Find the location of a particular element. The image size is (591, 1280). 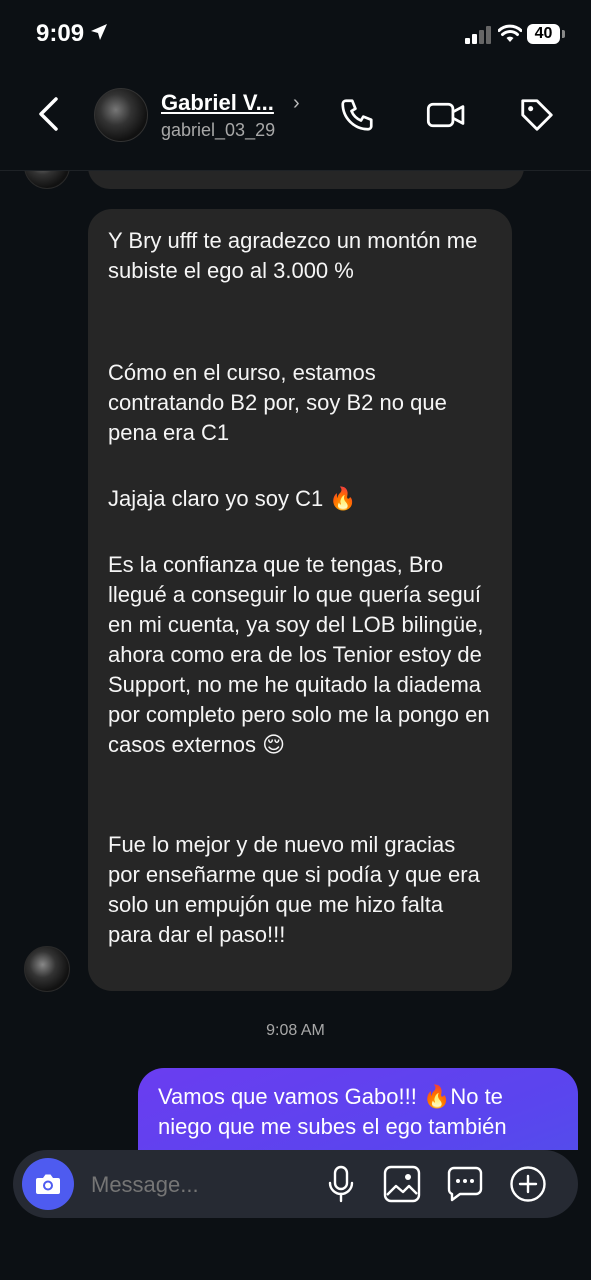

status-time: 9:09 is located at coordinates (60, 33).